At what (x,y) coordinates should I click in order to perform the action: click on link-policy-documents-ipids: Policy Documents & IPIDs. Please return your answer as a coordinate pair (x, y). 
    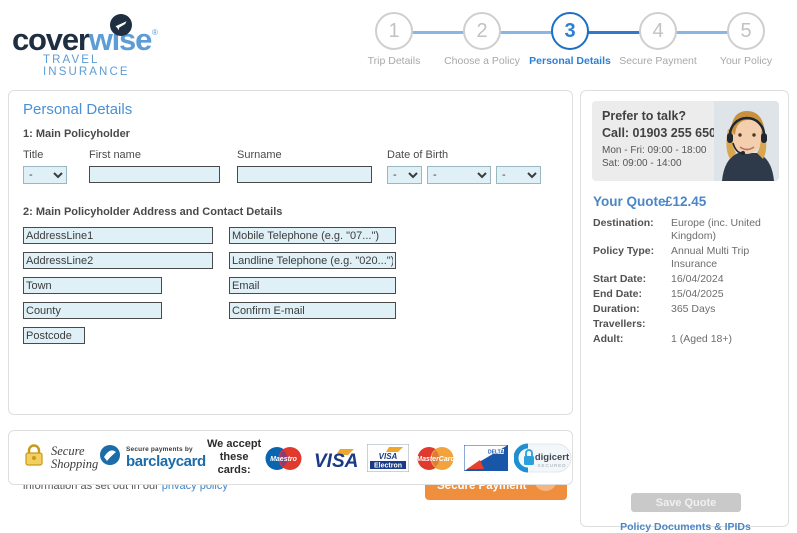
    Looking at the image, I should click on (685, 527).